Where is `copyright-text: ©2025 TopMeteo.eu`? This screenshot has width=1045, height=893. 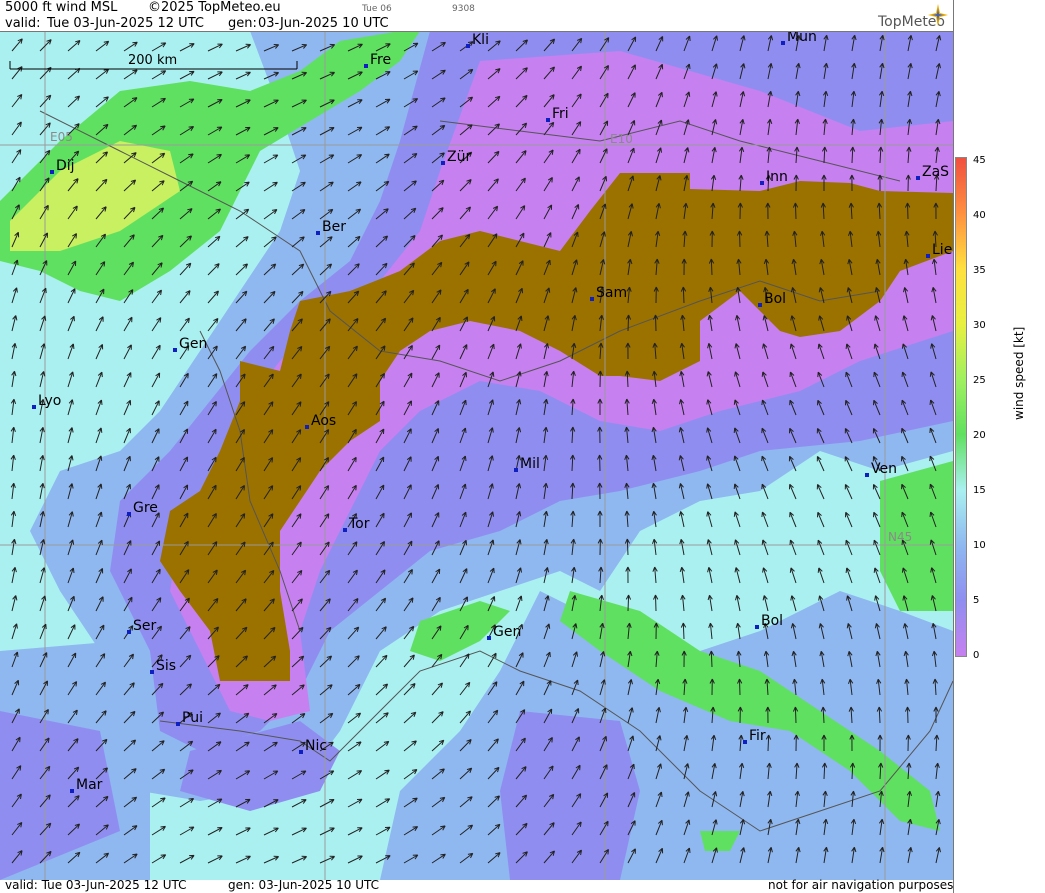 copyright-text: ©2025 TopMeteo.eu is located at coordinates (214, 7).